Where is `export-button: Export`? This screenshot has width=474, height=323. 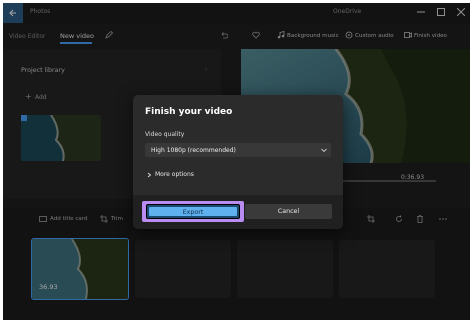 export-button: Export is located at coordinates (193, 211).